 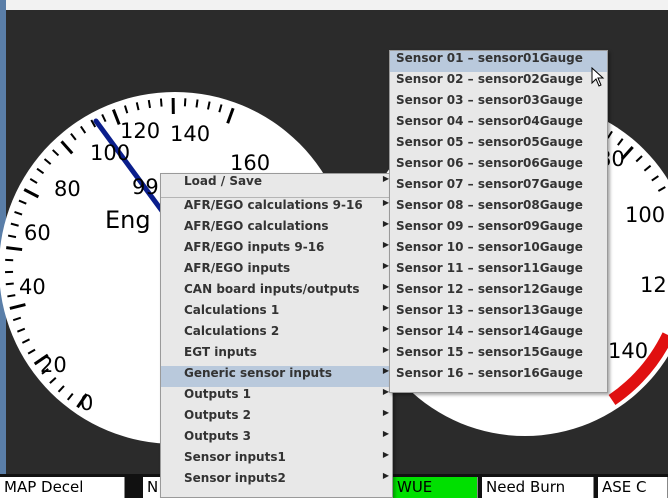 I want to click on submenu-item-1: Sensor 01 – sensor01Gauge, so click(x=498, y=61).